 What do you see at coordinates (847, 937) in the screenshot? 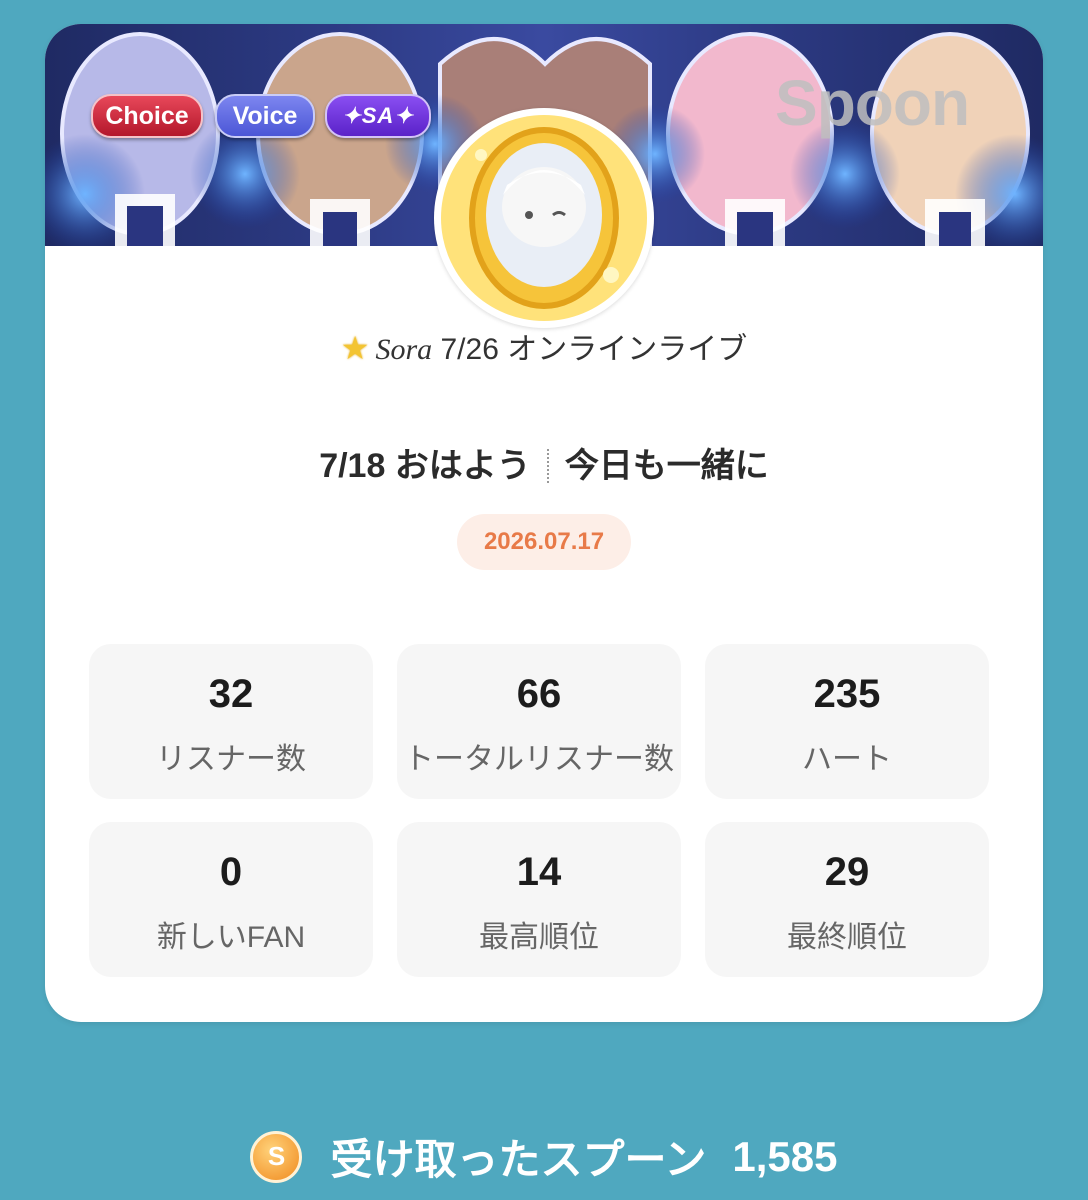
I see `stat-label: 最終順位` at bounding box center [847, 937].